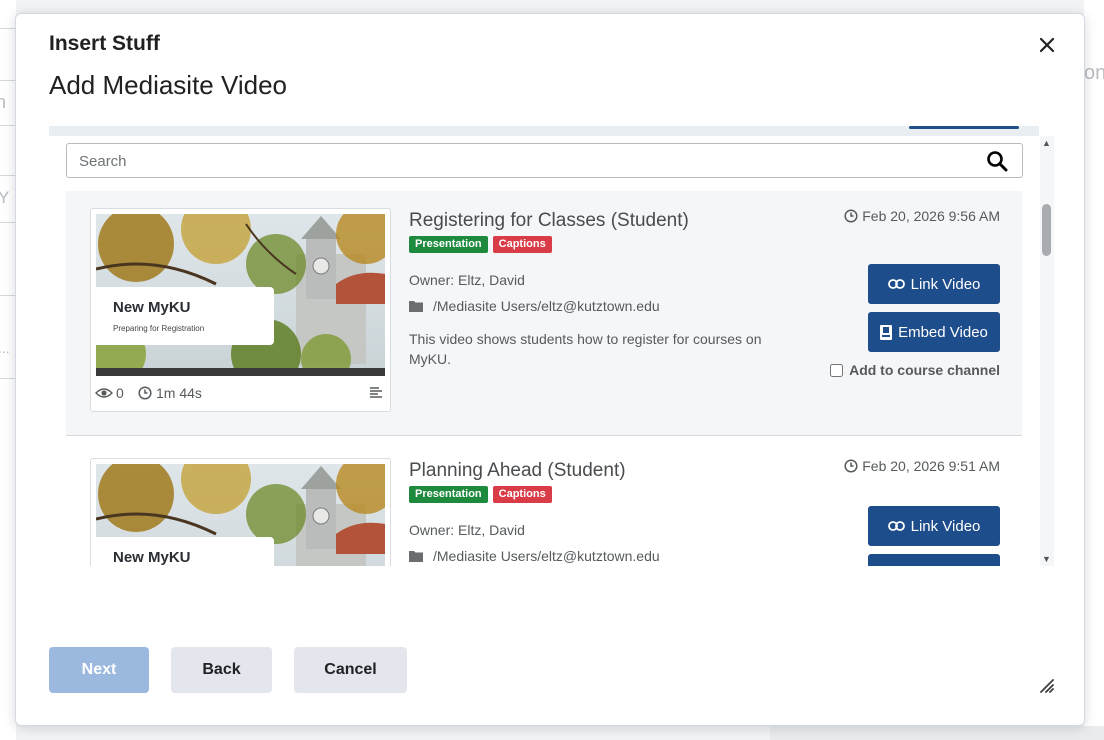 Image resolution: width=1104 pixels, height=740 pixels. What do you see at coordinates (179, 393) in the screenshot?
I see `duration-value: 1m 44s` at bounding box center [179, 393].